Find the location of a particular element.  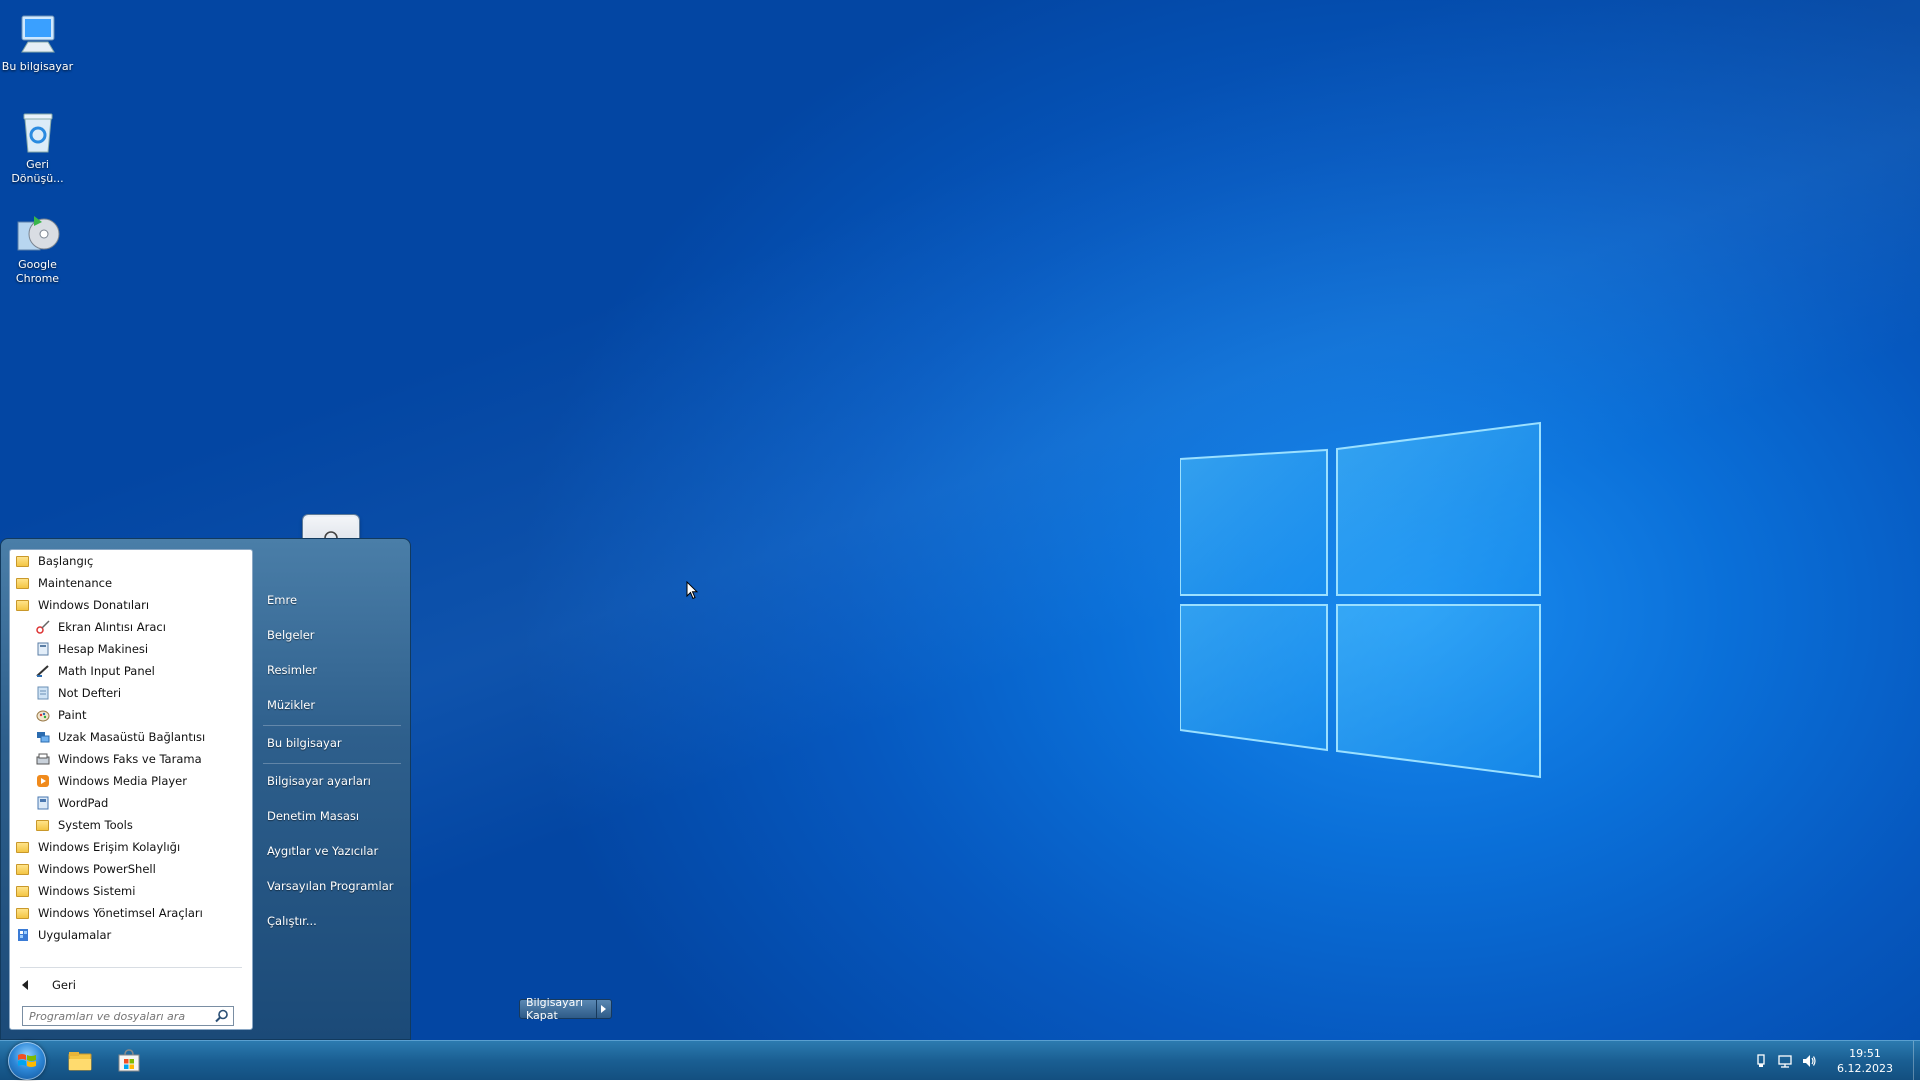

program-item-label: Ekran Alıntısı Aracı is located at coordinates (112, 627).